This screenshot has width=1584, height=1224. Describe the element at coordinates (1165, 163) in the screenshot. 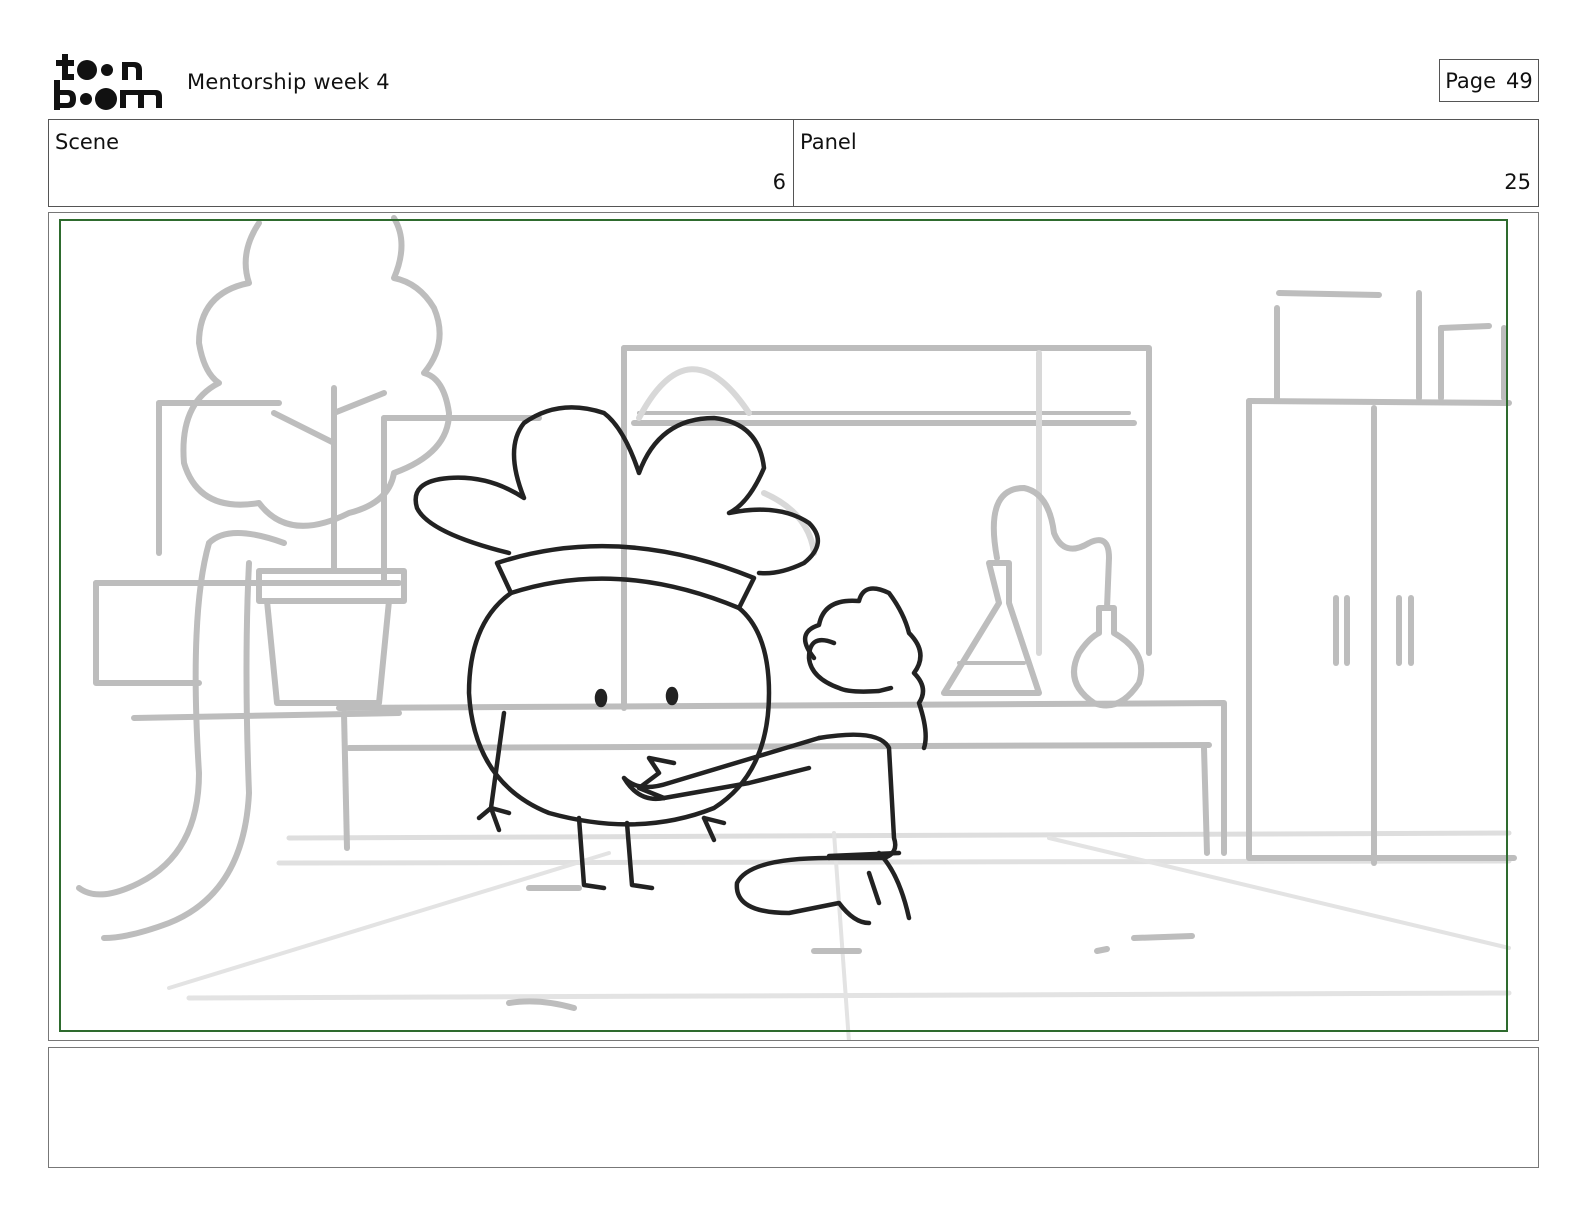

I see `panel-cell: Panel 25` at that location.